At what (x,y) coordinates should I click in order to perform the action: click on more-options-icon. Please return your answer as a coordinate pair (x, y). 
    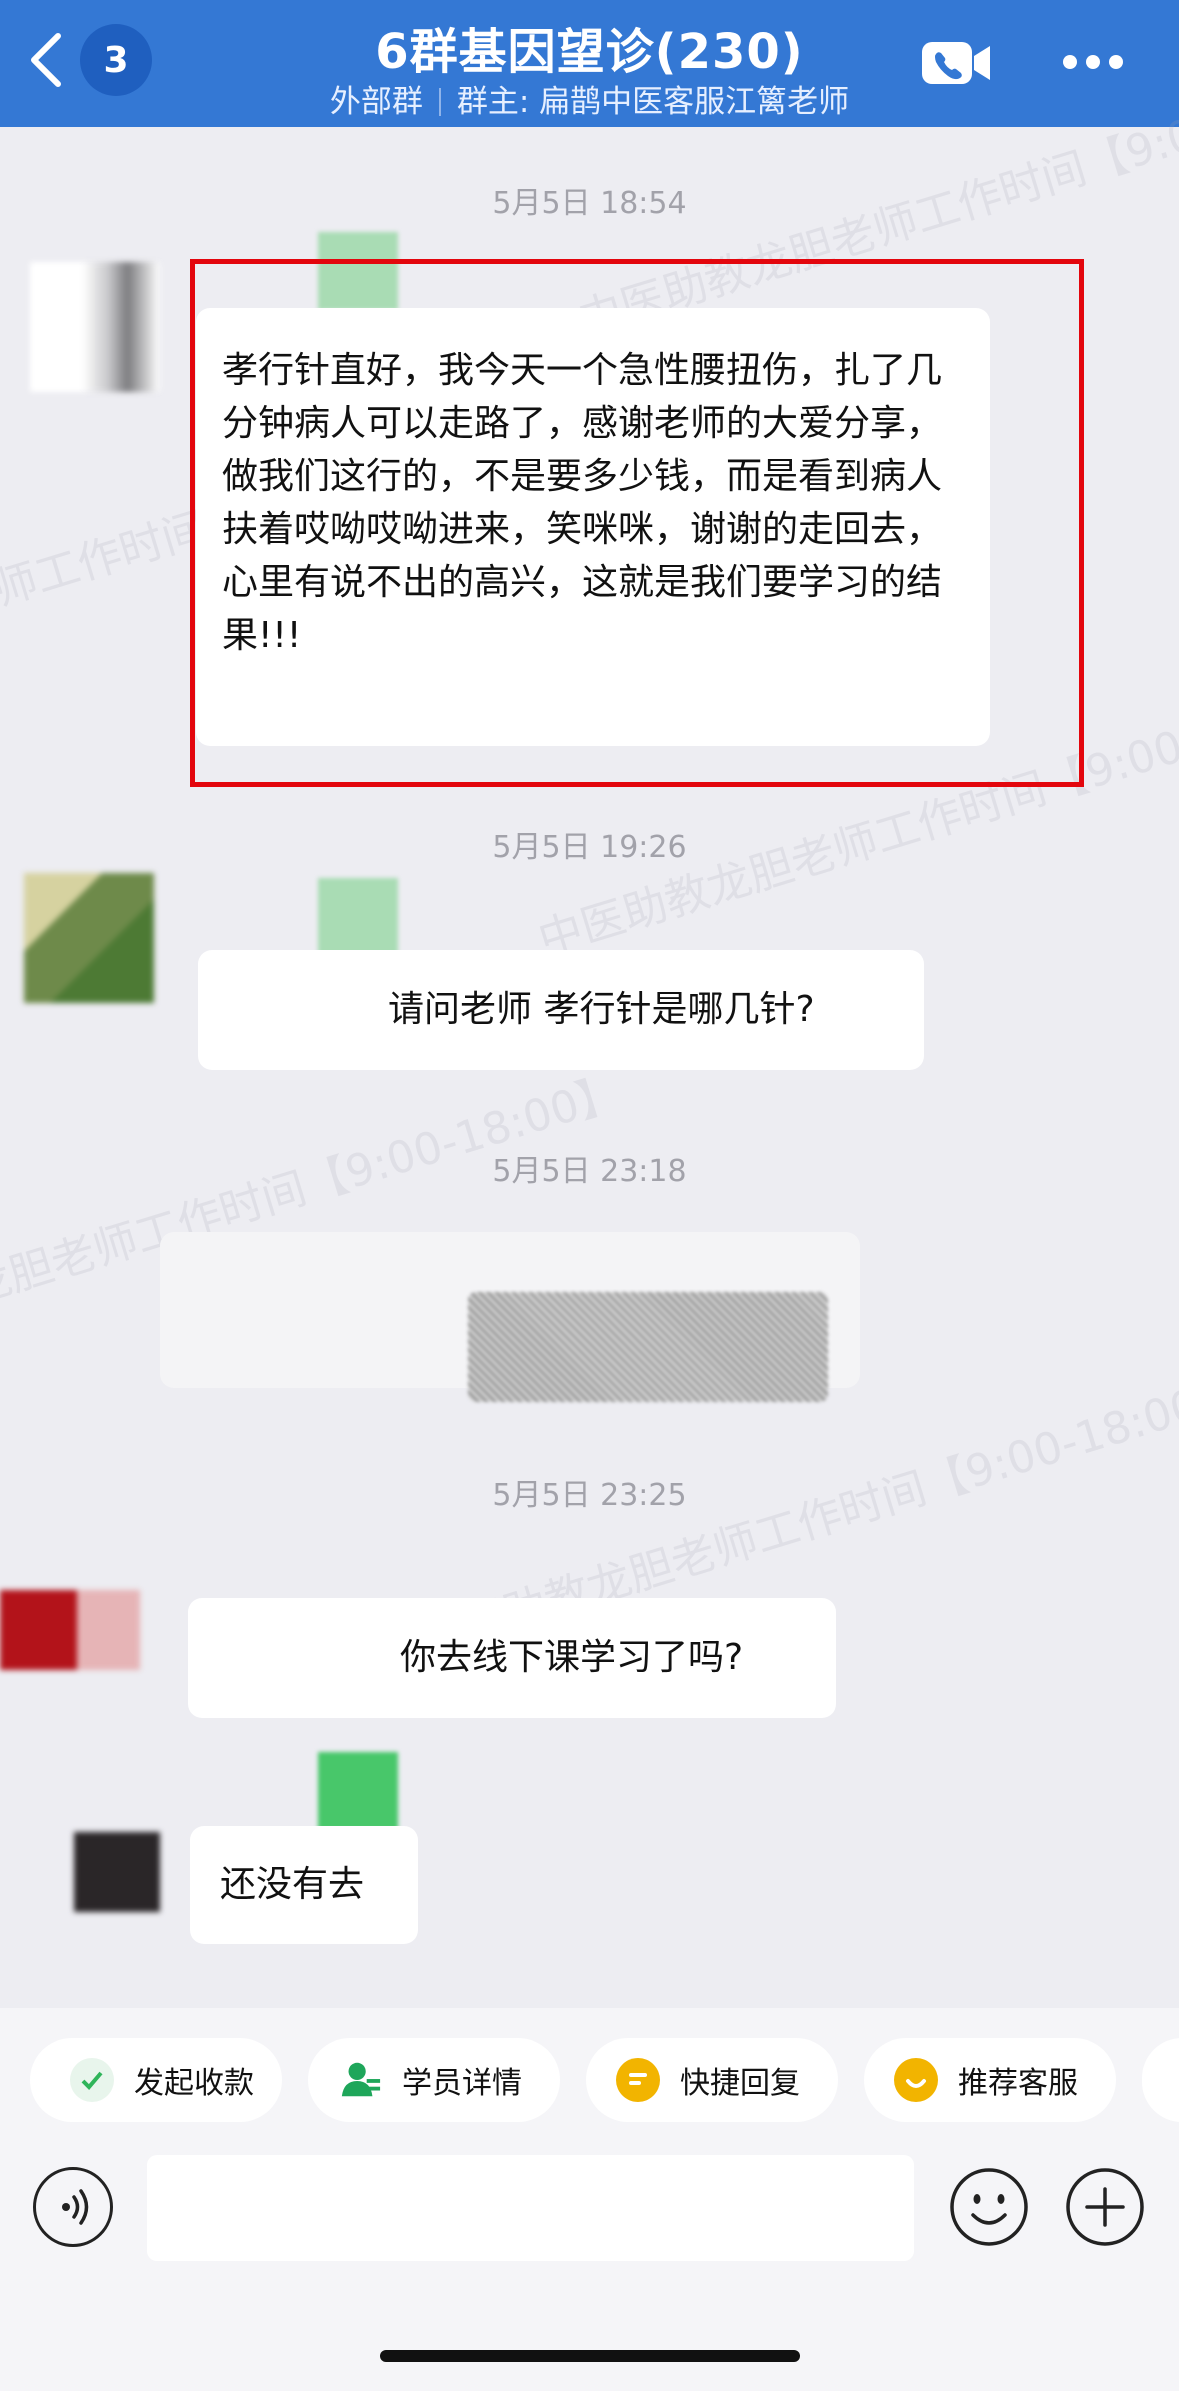
    Looking at the image, I should click on (1093, 62).